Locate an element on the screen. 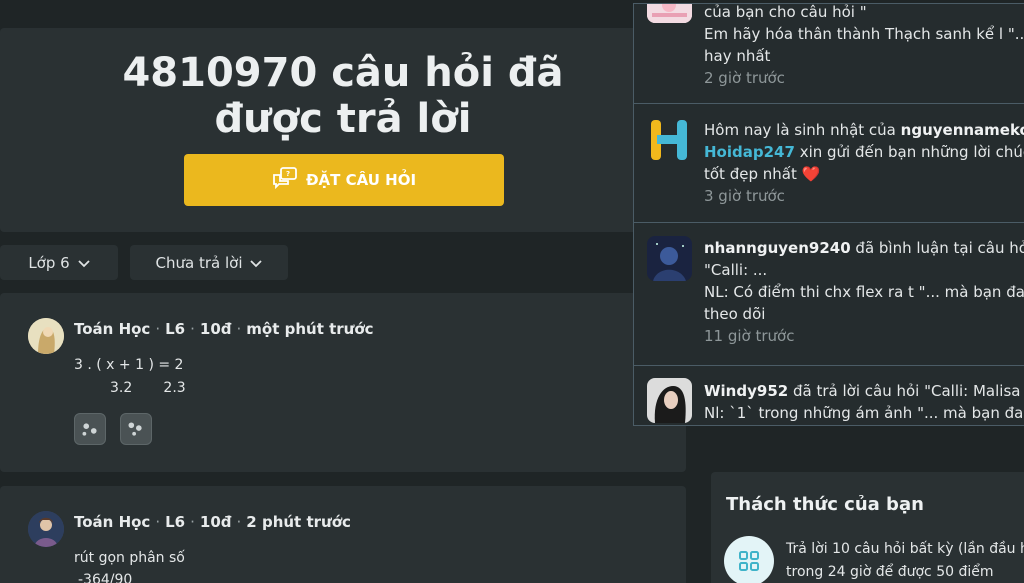 Image resolution: width=1024 pixels, height=583 pixels. question-text-line-2: -364/90 is located at coordinates (105, 577).